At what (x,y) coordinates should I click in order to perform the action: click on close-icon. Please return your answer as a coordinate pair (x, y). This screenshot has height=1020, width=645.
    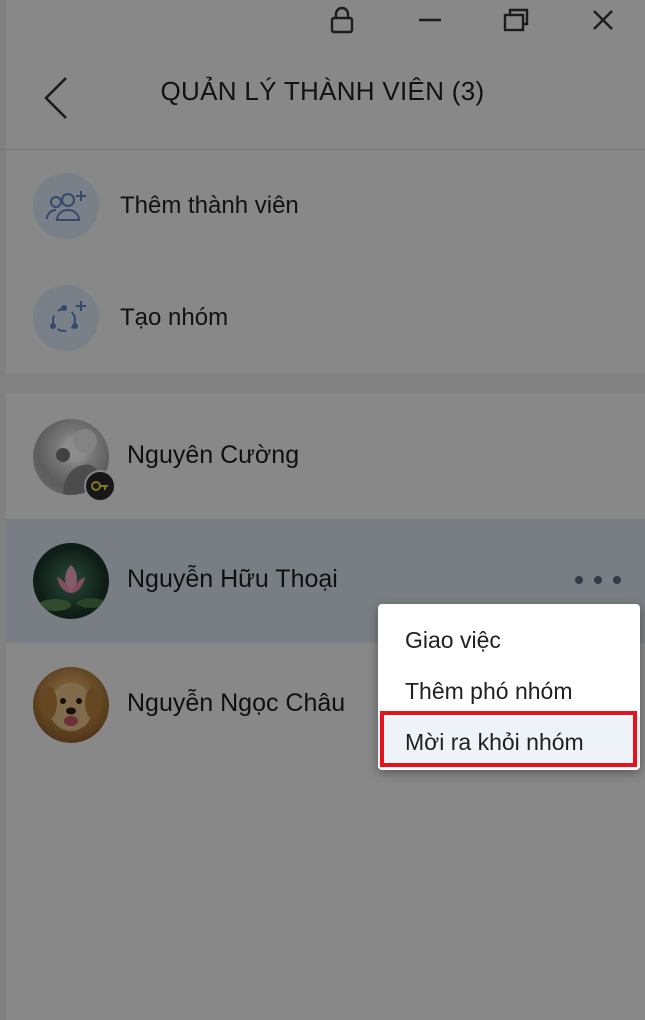
    Looking at the image, I should click on (603, 20).